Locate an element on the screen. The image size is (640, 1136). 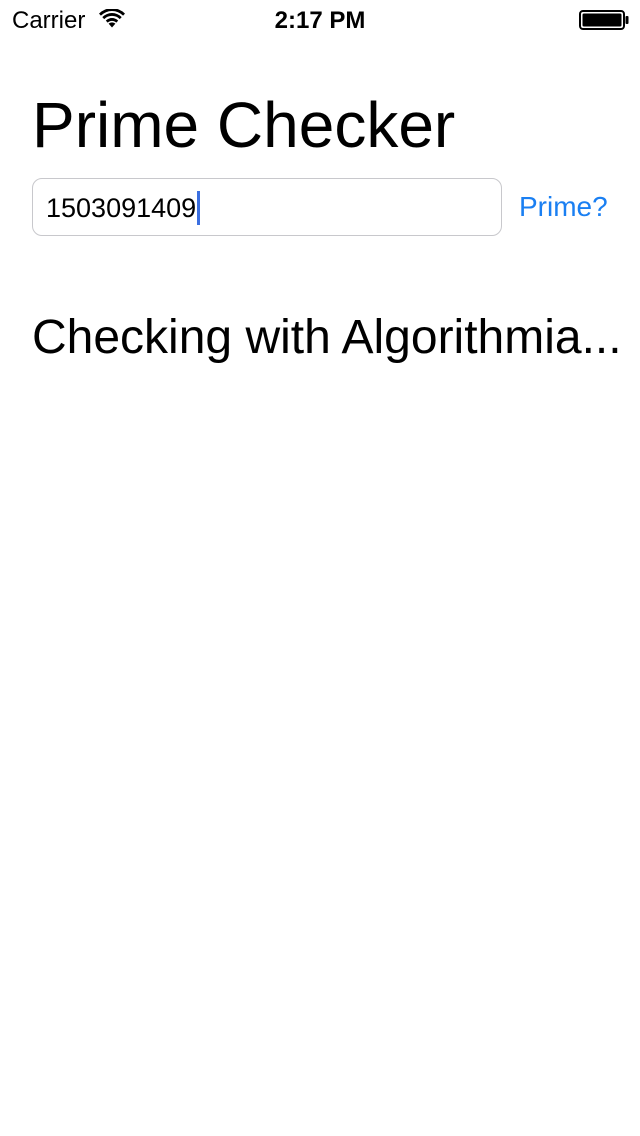
number-input-value: 1503091409 is located at coordinates (123, 207).